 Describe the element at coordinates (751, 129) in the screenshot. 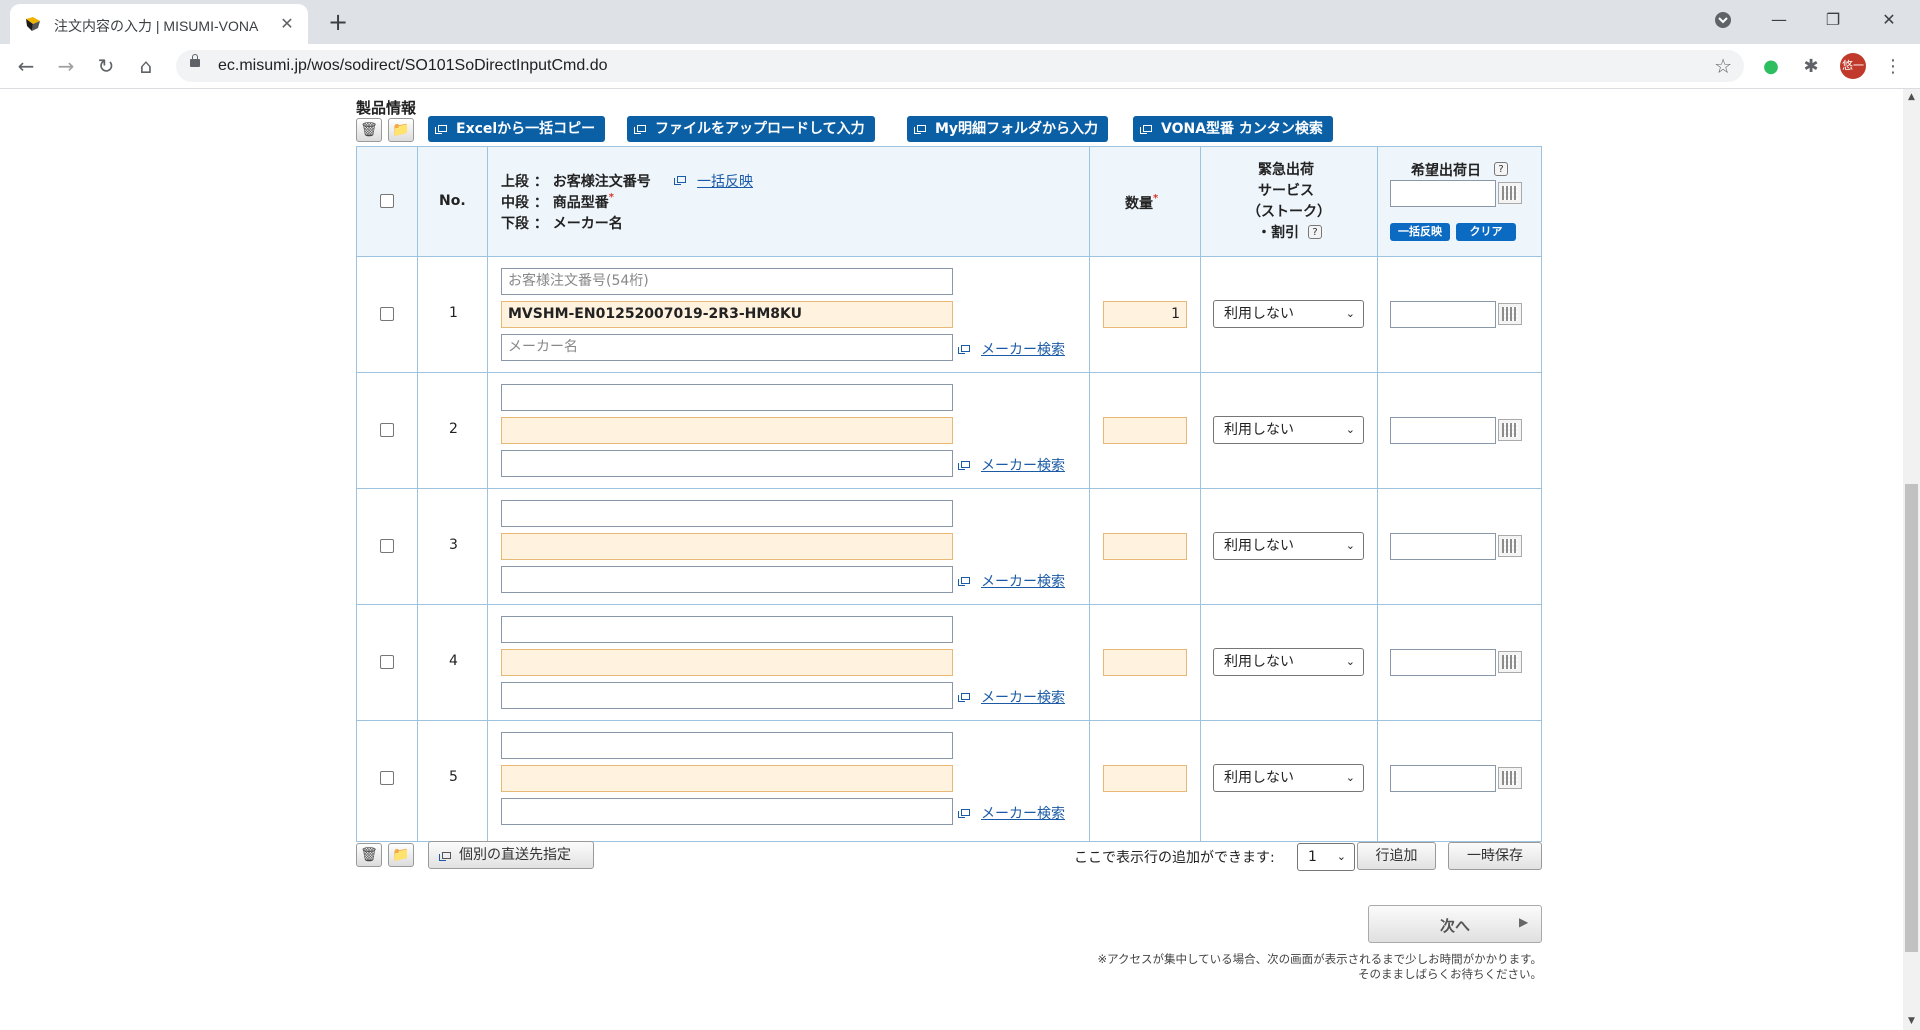

I see `file-upload-button: ファイルをアップロードして入力` at that location.